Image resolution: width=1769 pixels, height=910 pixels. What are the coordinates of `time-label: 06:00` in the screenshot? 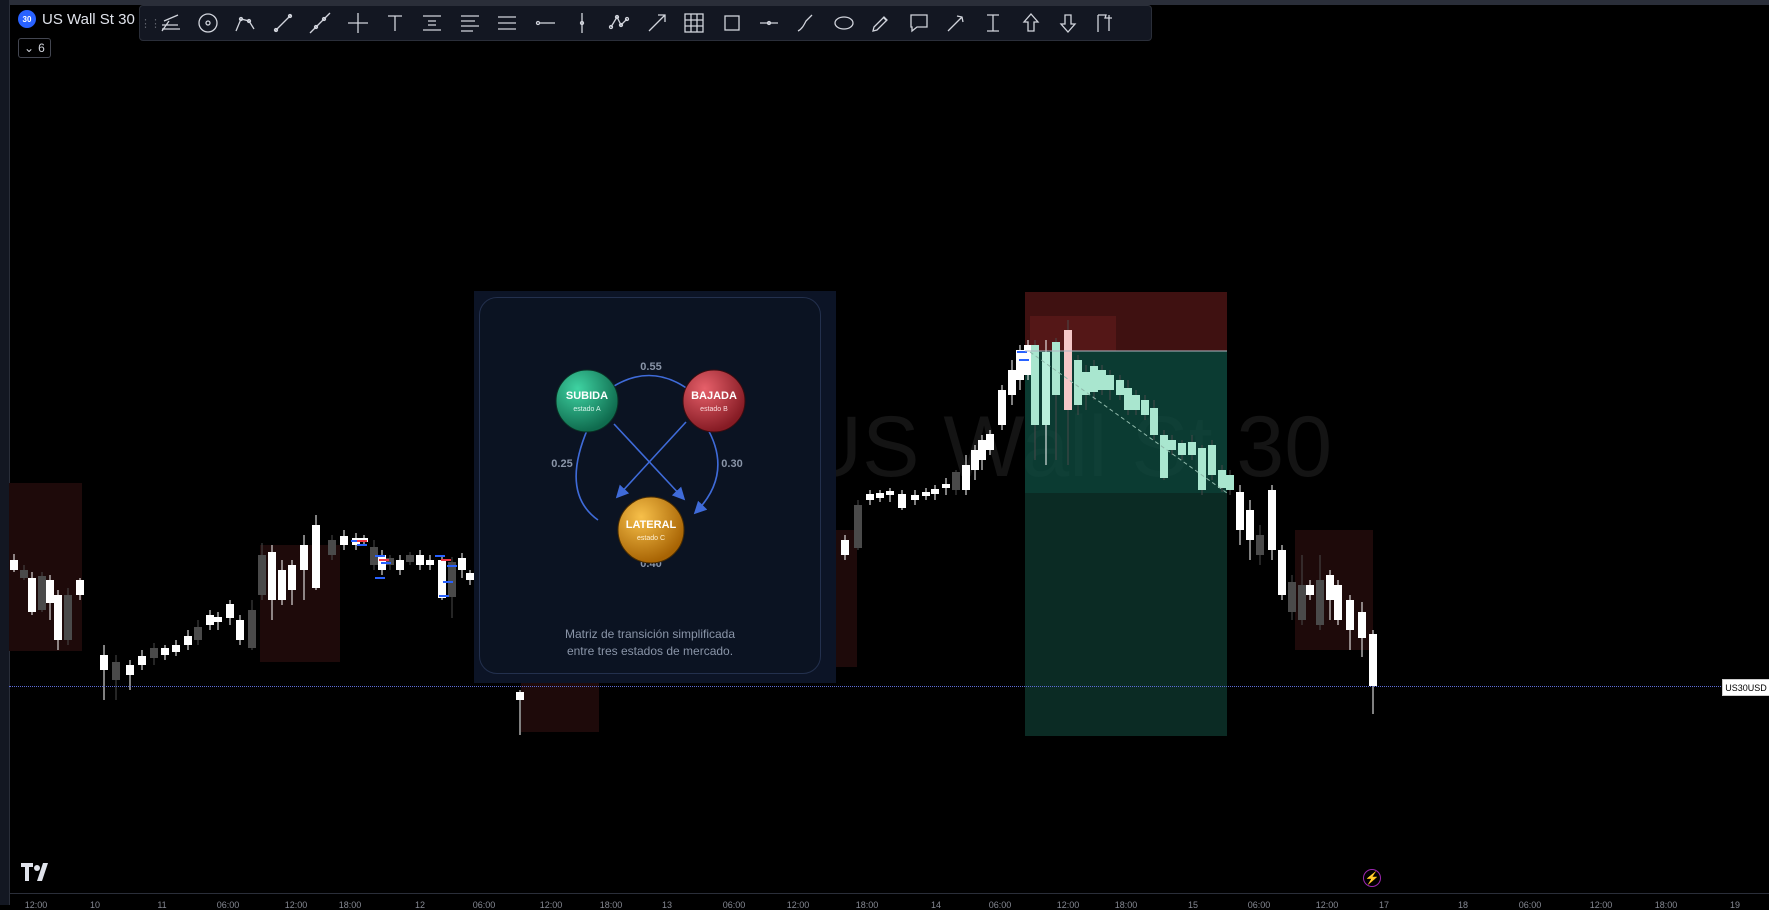 It's located at (734, 905).